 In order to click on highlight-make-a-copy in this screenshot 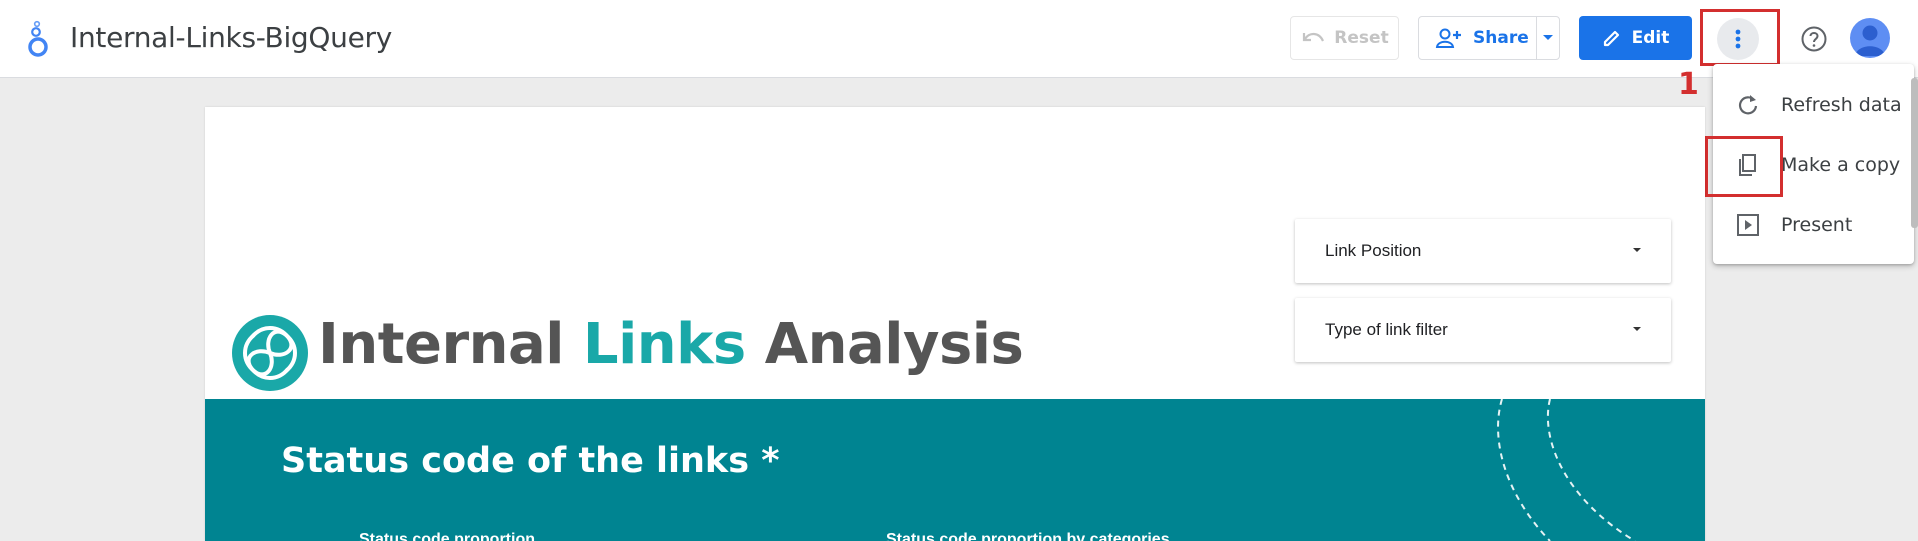, I will do `click(1744, 166)`.